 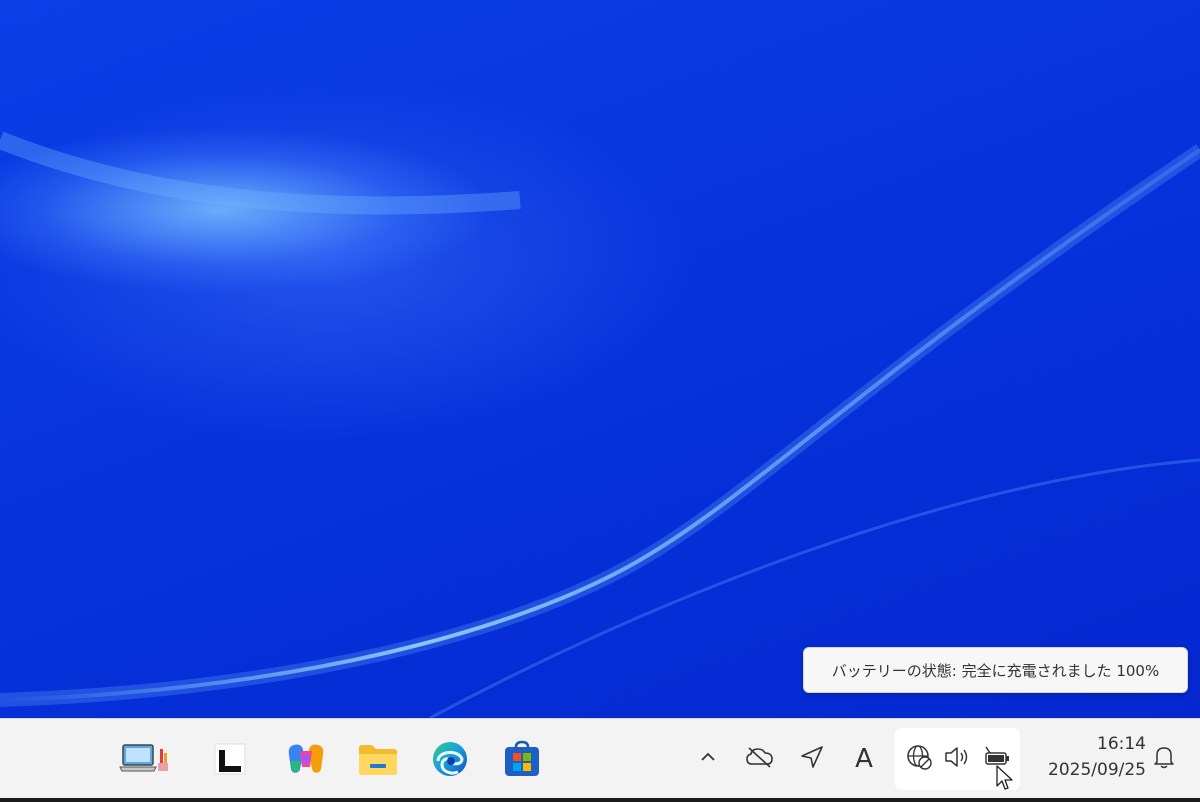 I want to click on location-arrow-icon, so click(x=812, y=759).